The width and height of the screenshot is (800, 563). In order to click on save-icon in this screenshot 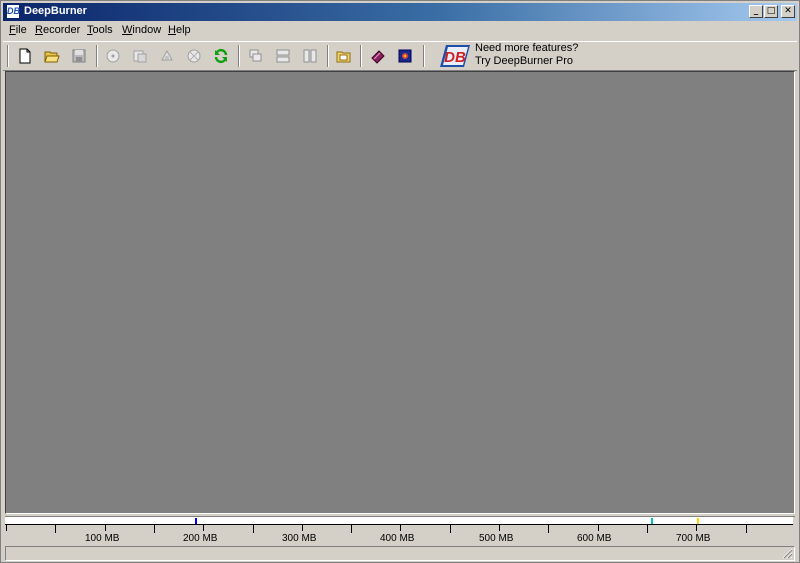, I will do `click(79, 56)`.